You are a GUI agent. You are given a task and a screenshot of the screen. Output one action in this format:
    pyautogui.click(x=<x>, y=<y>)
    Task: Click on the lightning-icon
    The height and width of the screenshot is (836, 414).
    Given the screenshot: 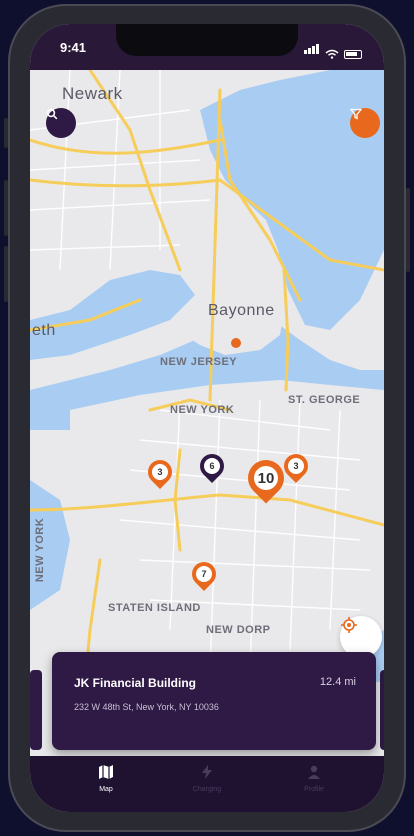 What is the action you would take?
    pyautogui.click(x=207, y=772)
    